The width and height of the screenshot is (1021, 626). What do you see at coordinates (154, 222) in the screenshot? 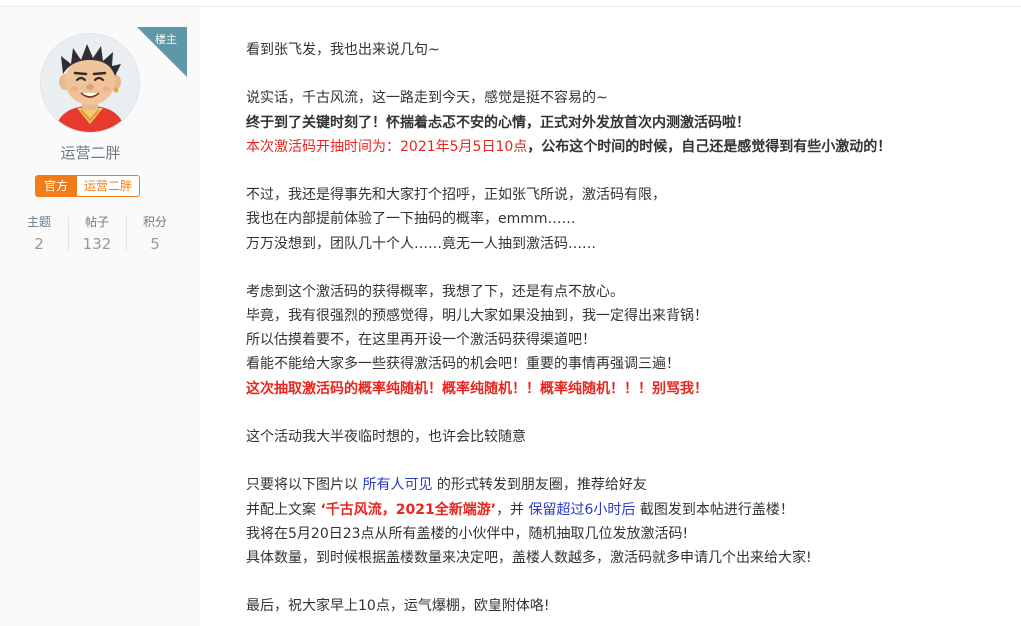
I see `stat-label: 积分` at bounding box center [154, 222].